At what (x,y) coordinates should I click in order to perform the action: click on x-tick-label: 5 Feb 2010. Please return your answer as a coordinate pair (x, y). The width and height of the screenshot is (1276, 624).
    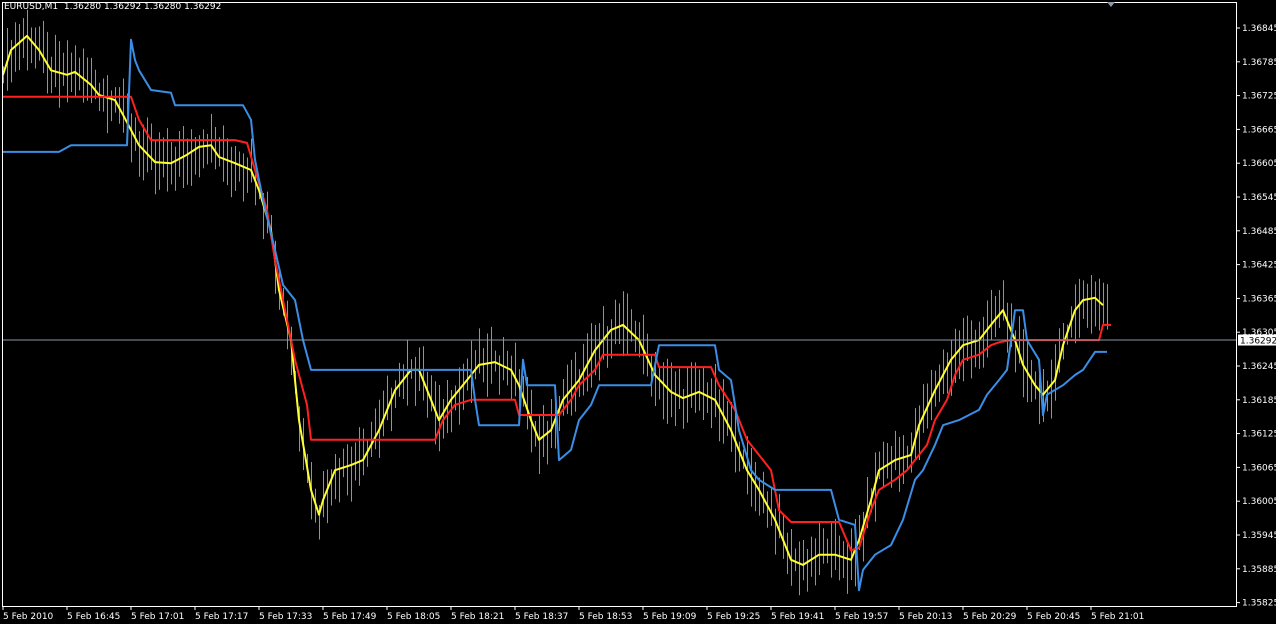
    Looking at the image, I should click on (28, 617).